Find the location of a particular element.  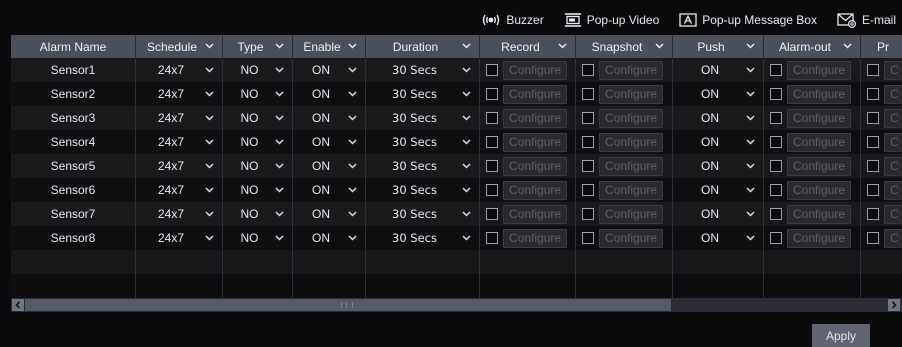

email-button: E-mail is located at coordinates (866, 20).